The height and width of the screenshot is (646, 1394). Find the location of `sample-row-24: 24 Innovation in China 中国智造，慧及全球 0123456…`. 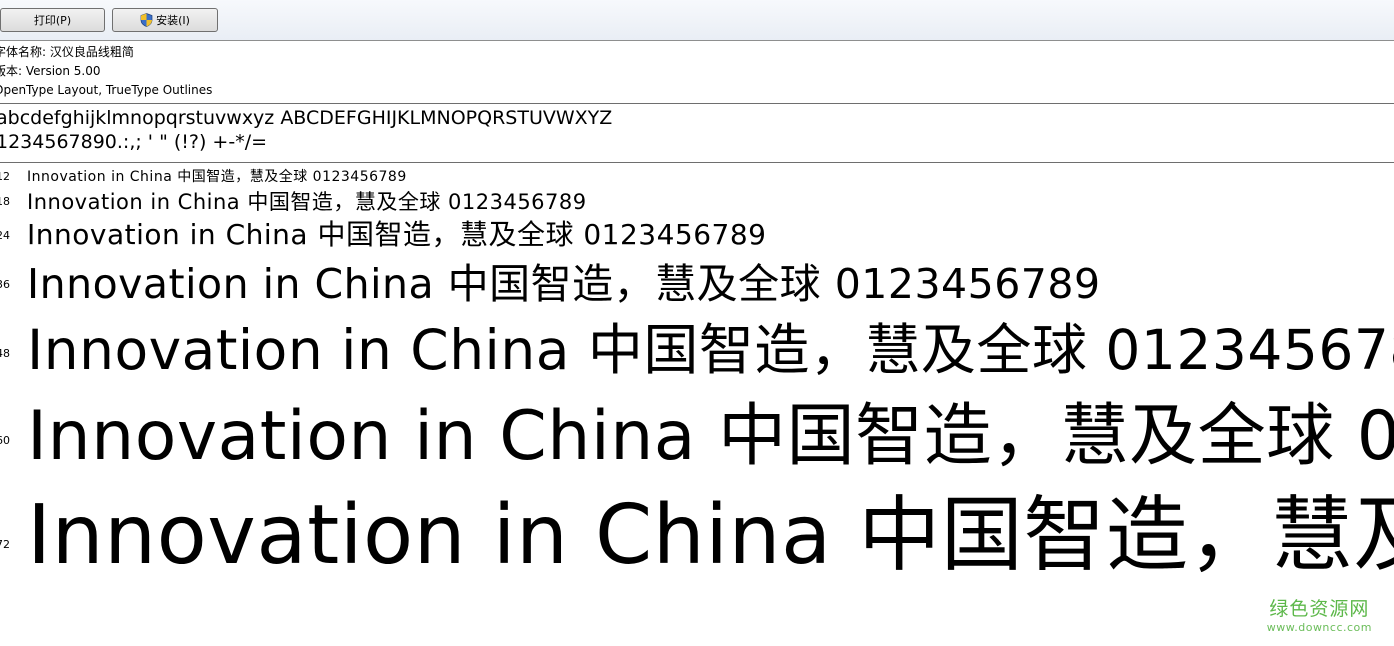

sample-row-24: 24 Innovation in China 中国智造，慧及全球 0123456… is located at coordinates (697, 232).